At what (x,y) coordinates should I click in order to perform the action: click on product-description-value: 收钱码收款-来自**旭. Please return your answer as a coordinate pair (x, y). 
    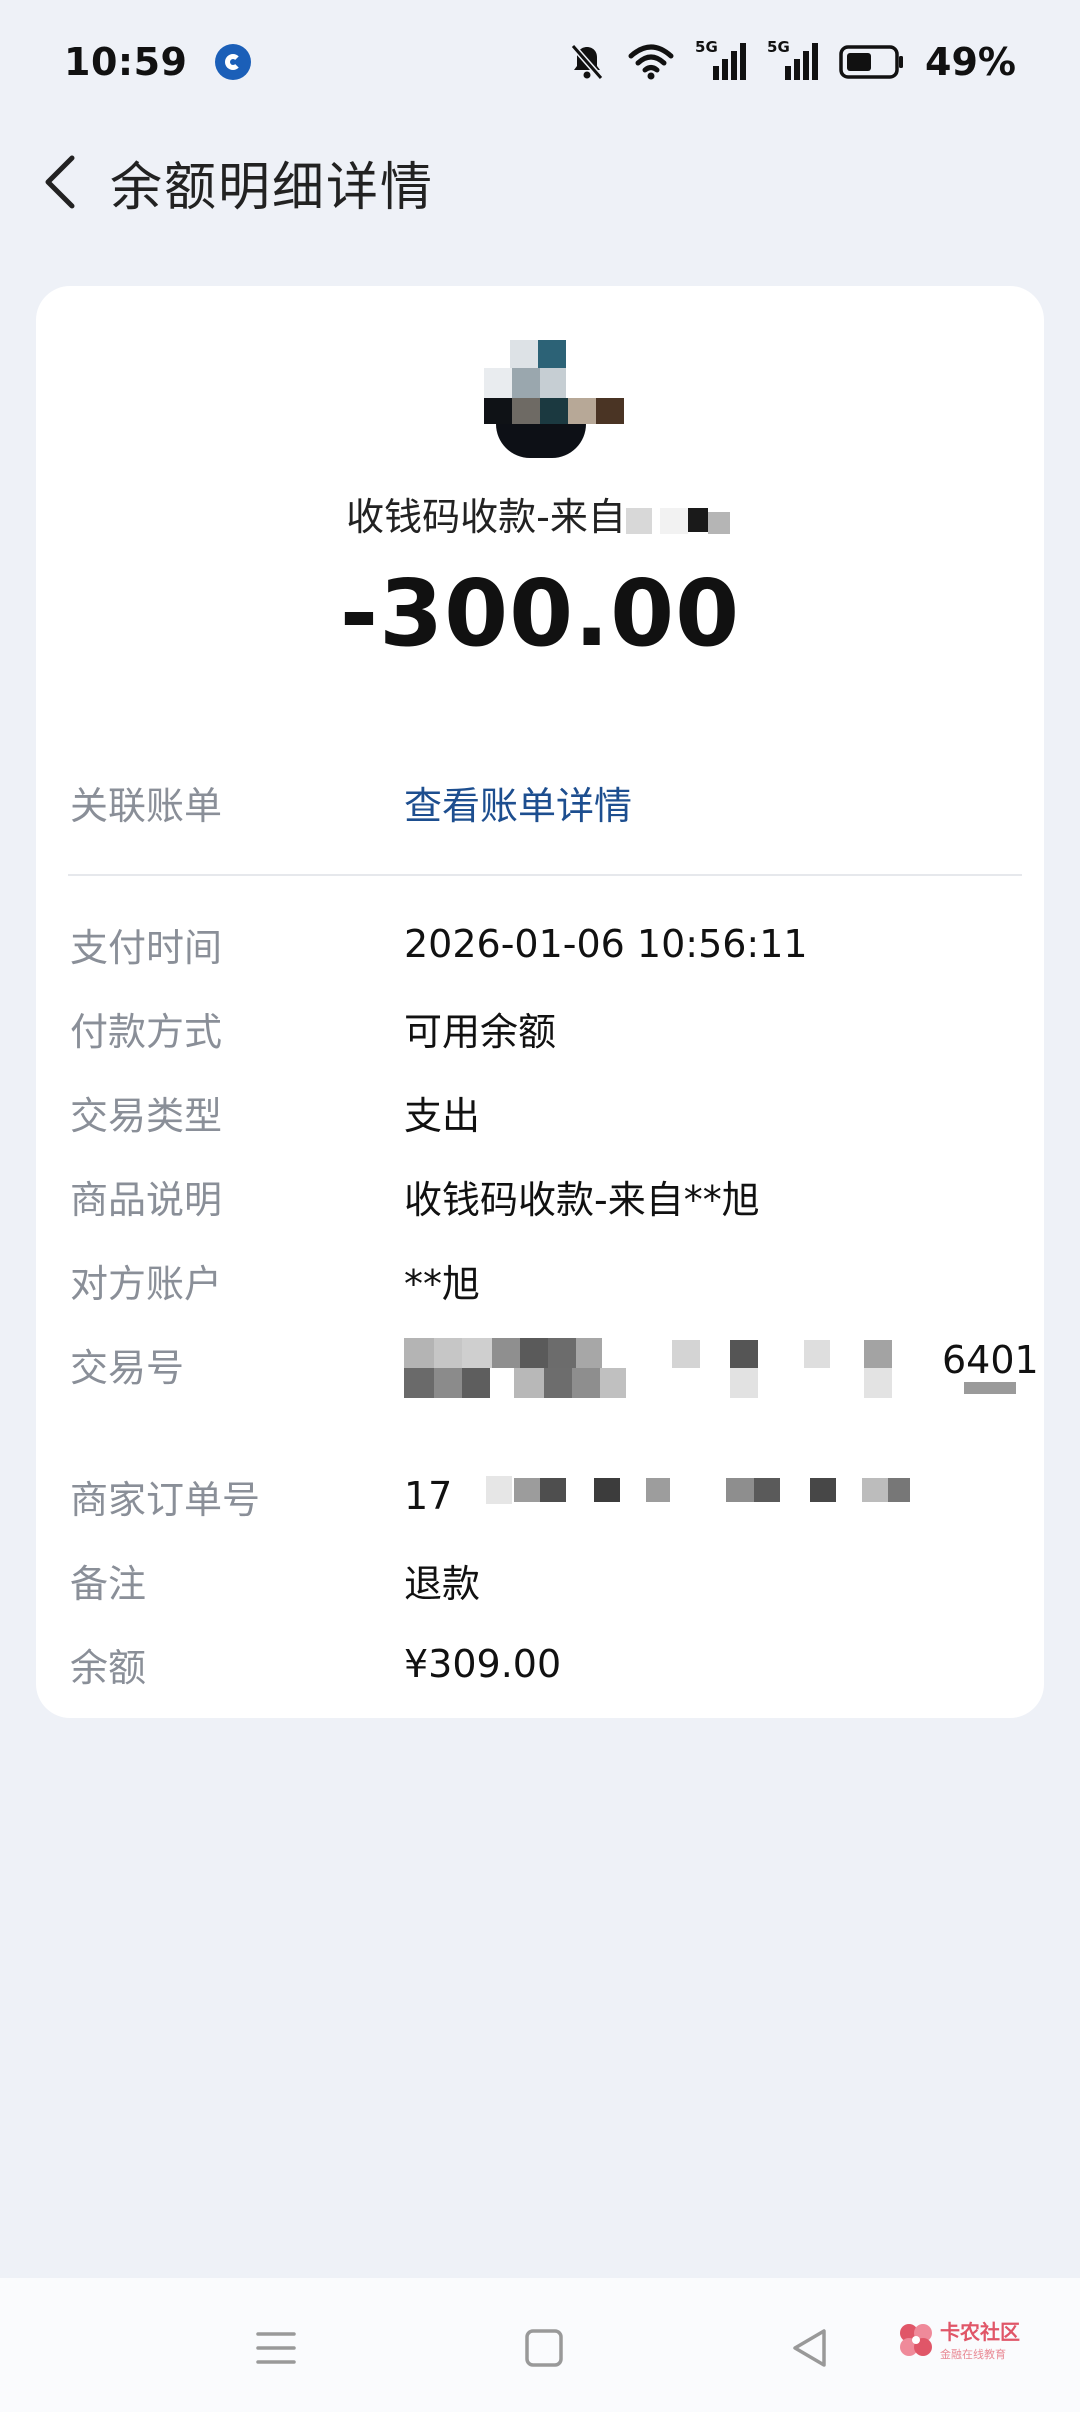
    Looking at the image, I should click on (582, 1199).